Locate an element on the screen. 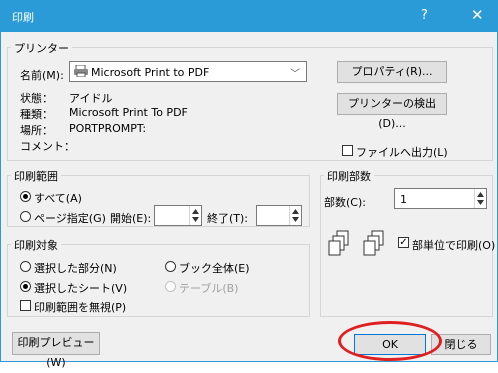  whole-book-radio is located at coordinates (170, 266).